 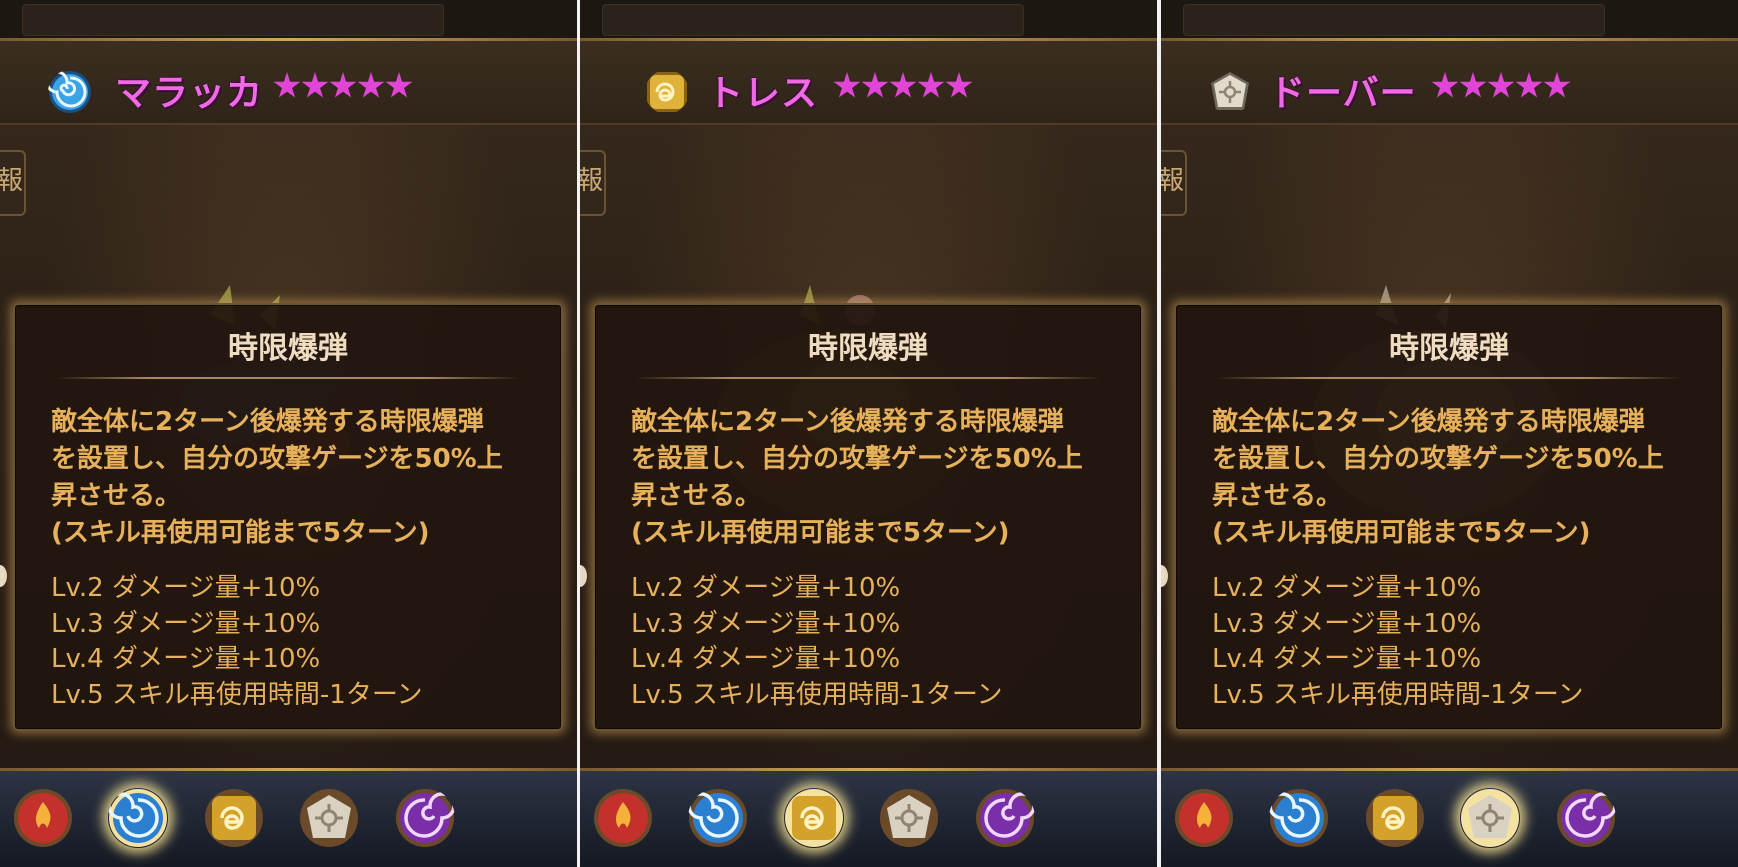 What do you see at coordinates (1230, 91) in the screenshot?
I see `light-sun-icon` at bounding box center [1230, 91].